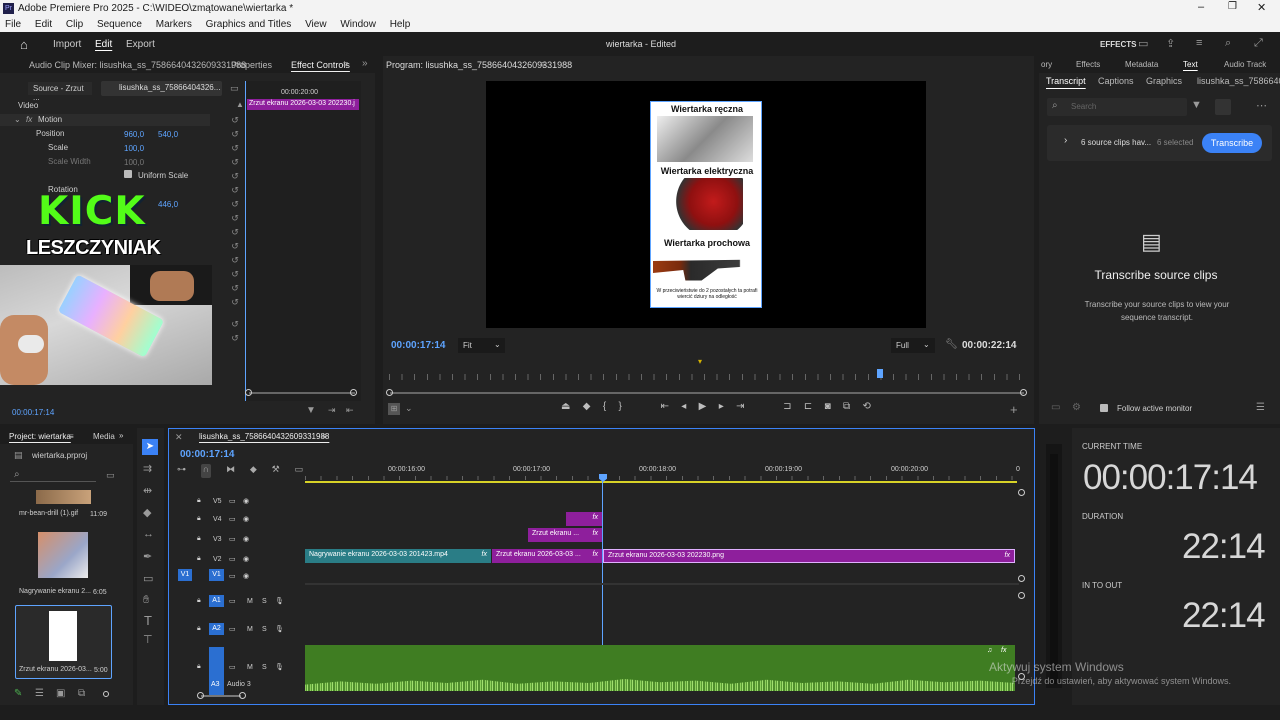 This screenshot has width=1280, height=720. I want to click on hscroll-right, so click(242, 695).